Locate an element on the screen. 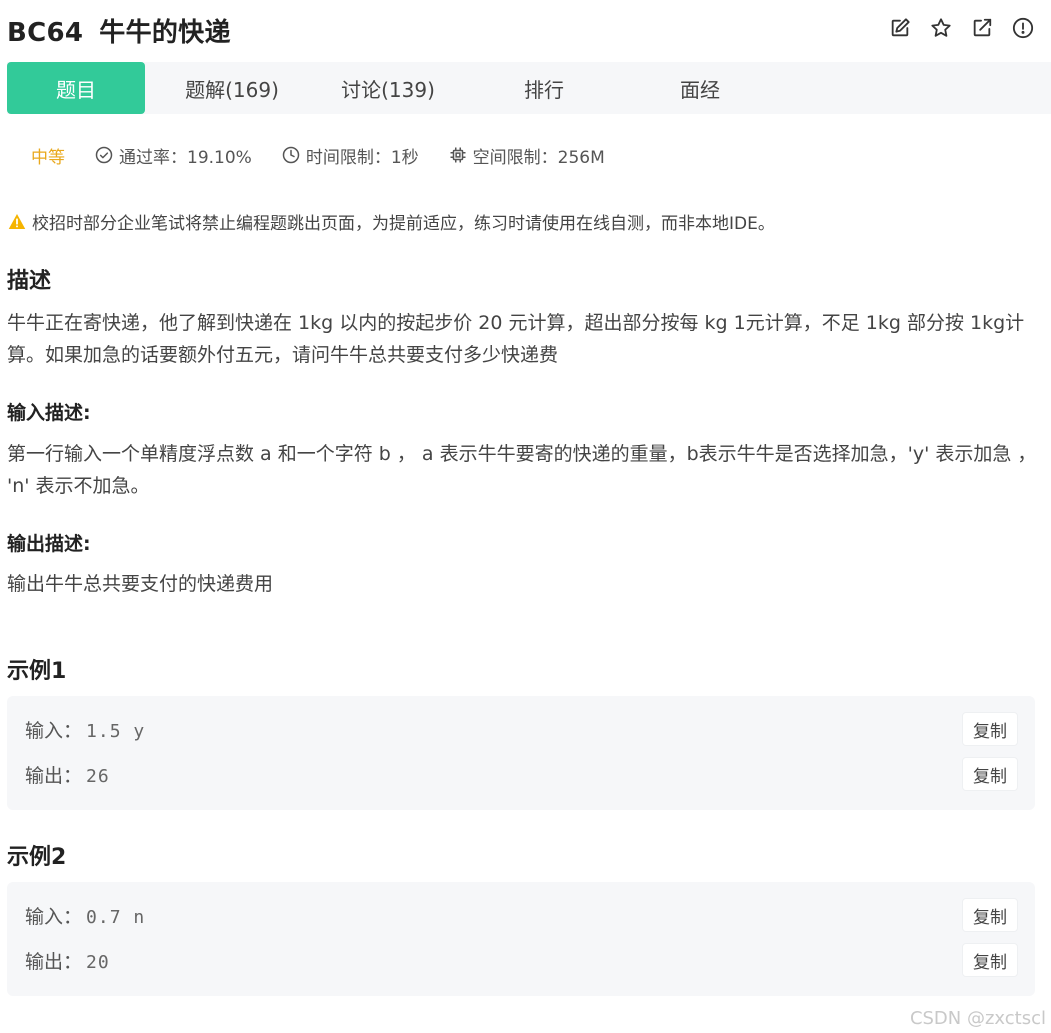 The image size is (1051, 1033). example-input: 输入： 0.7 n is located at coordinates (85, 915).